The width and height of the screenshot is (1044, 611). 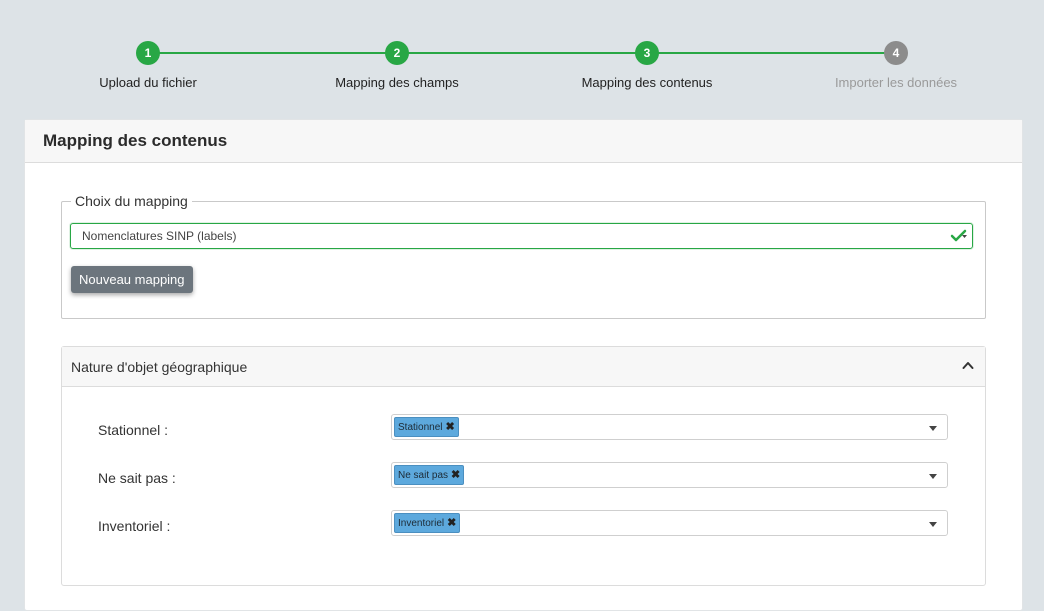 What do you see at coordinates (397, 82) in the screenshot?
I see `step-2-label: Mapping des champs` at bounding box center [397, 82].